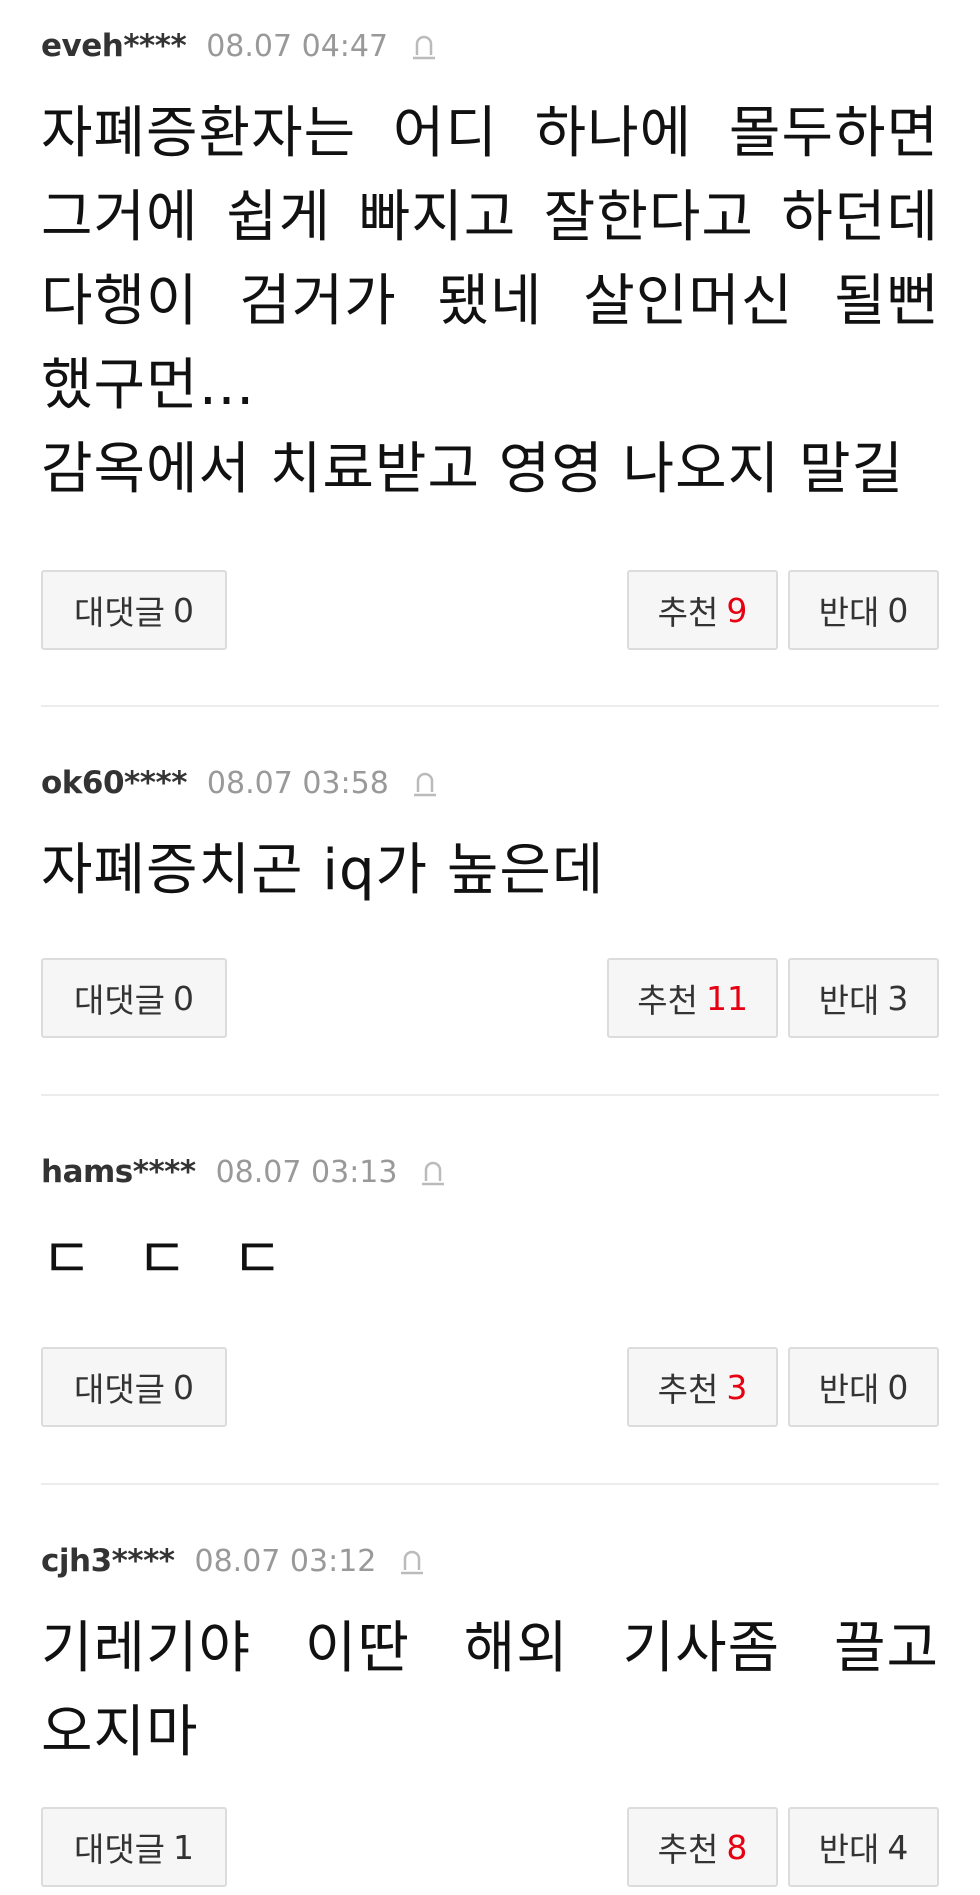 The width and height of the screenshot is (980, 1895). I want to click on comment-time: 08.07 03:12, so click(285, 1561).